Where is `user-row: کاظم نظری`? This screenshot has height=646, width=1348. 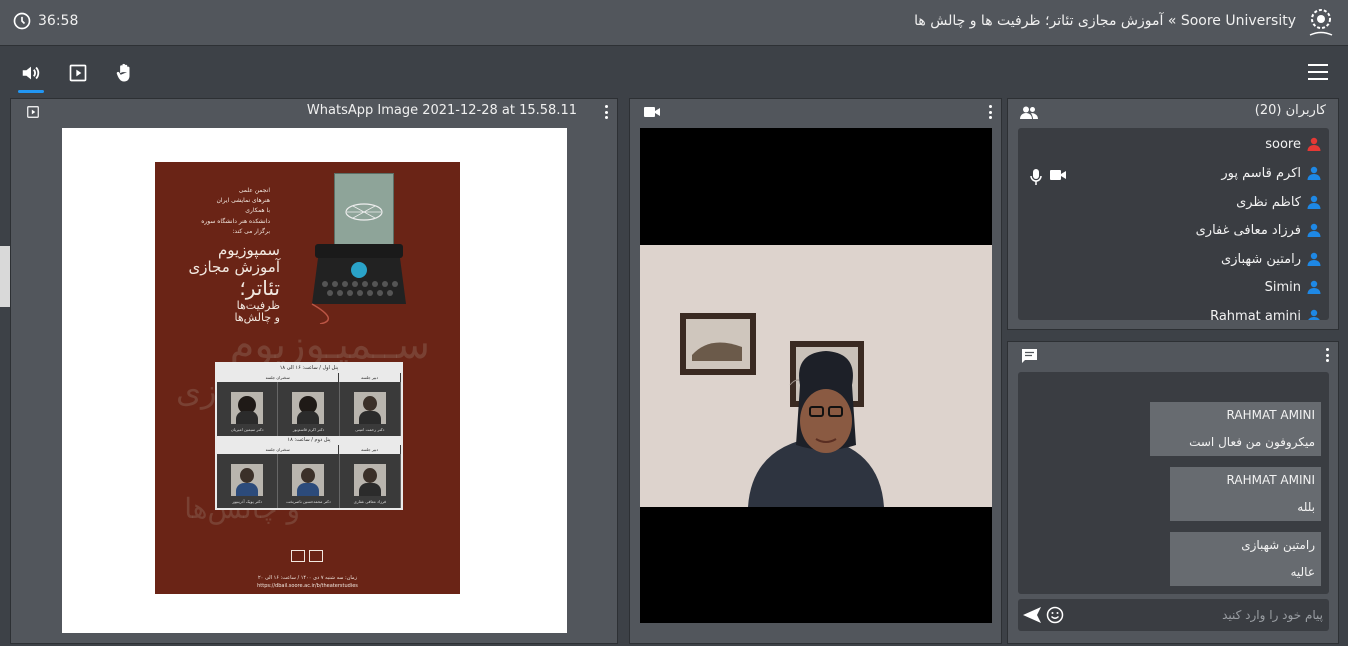
user-row: کاظم نظری is located at coordinates (1278, 202).